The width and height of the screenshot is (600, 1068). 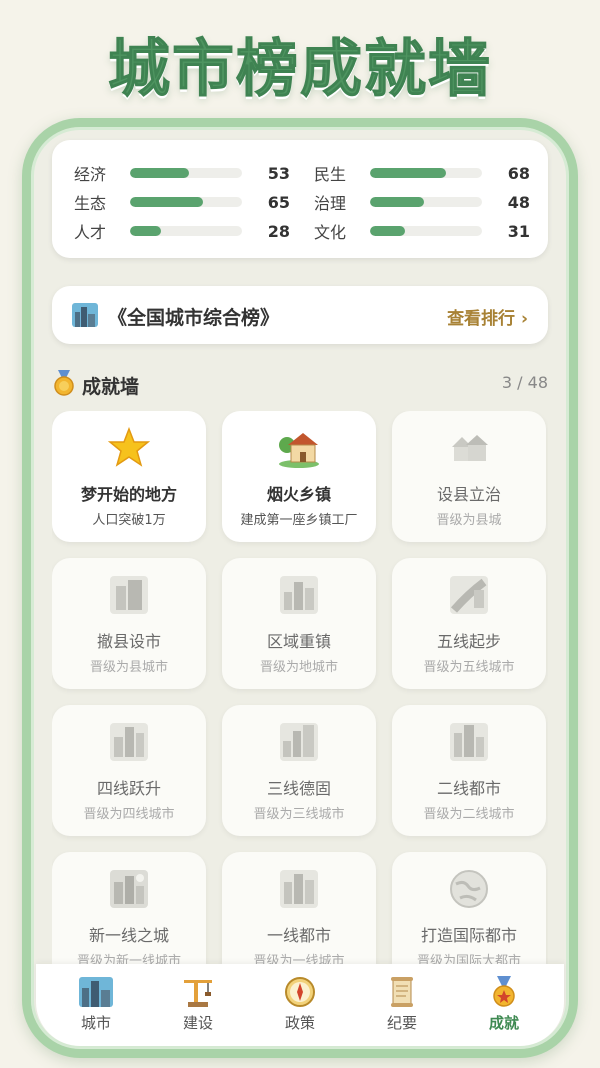 What do you see at coordinates (129, 623) in the screenshot?
I see `achievement-card: 撤县设市 晋级为县城市` at bounding box center [129, 623].